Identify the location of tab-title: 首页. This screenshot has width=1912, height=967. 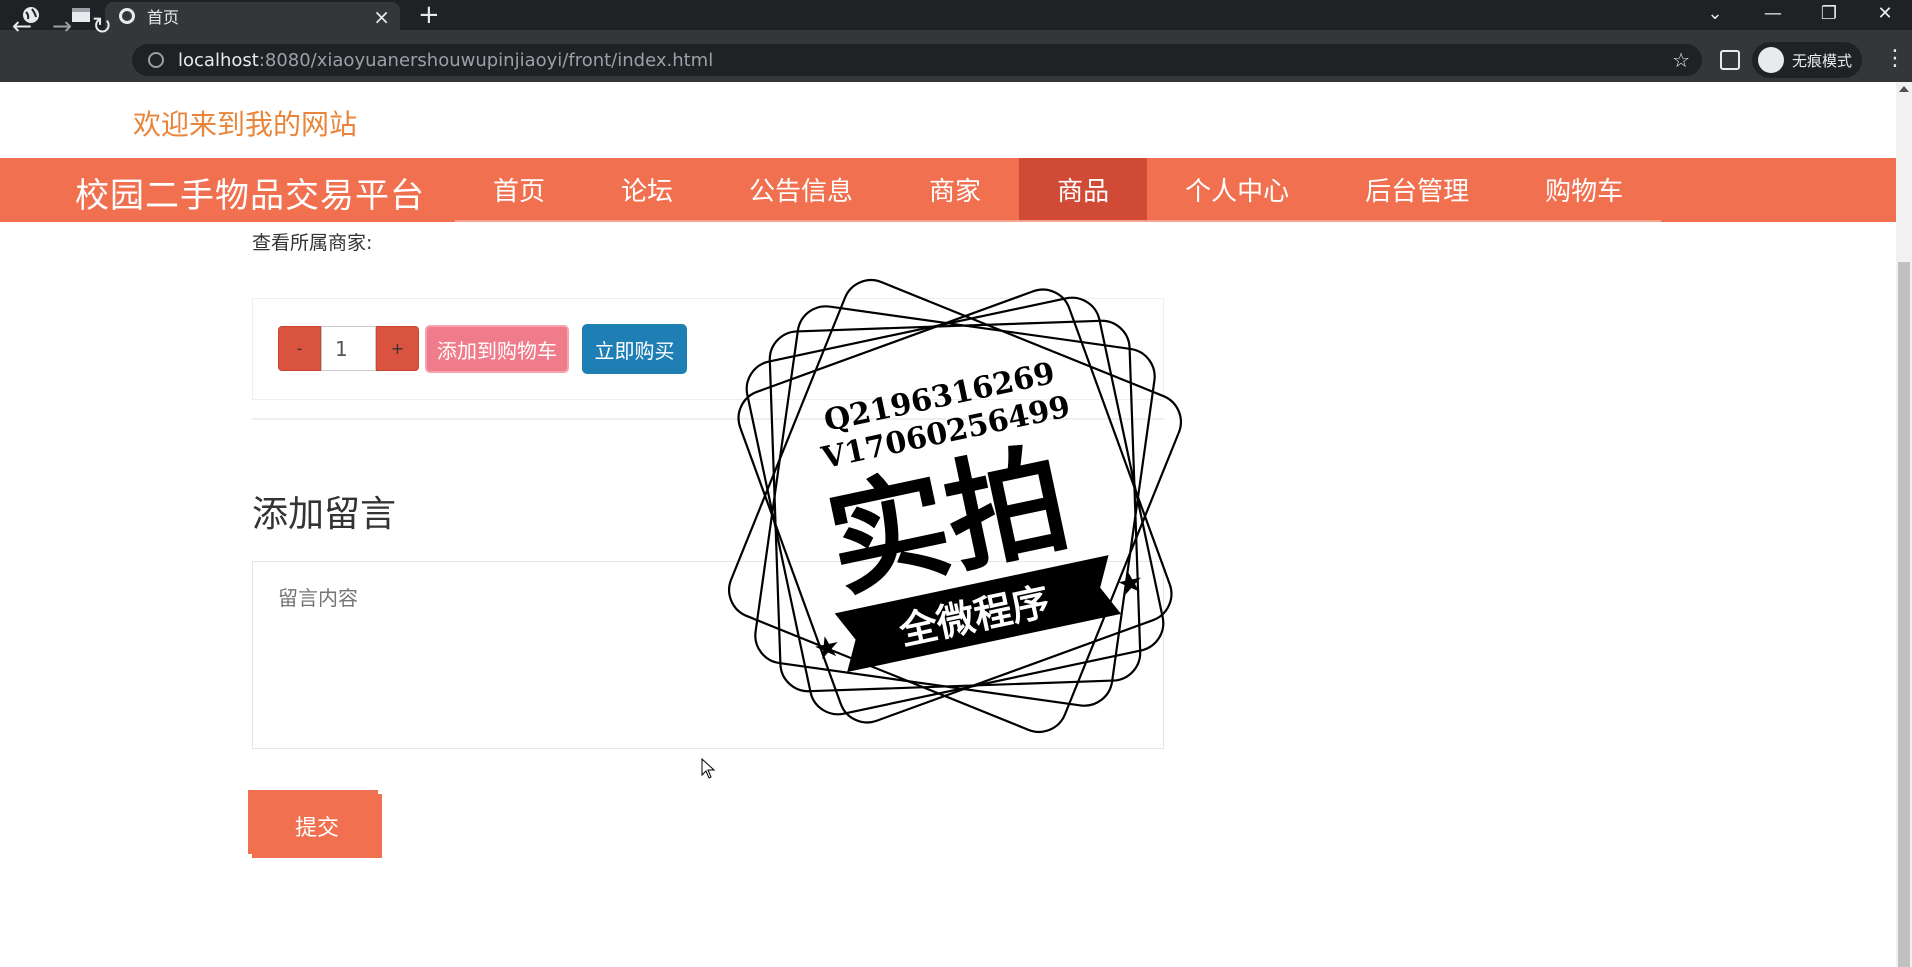
(163, 17).